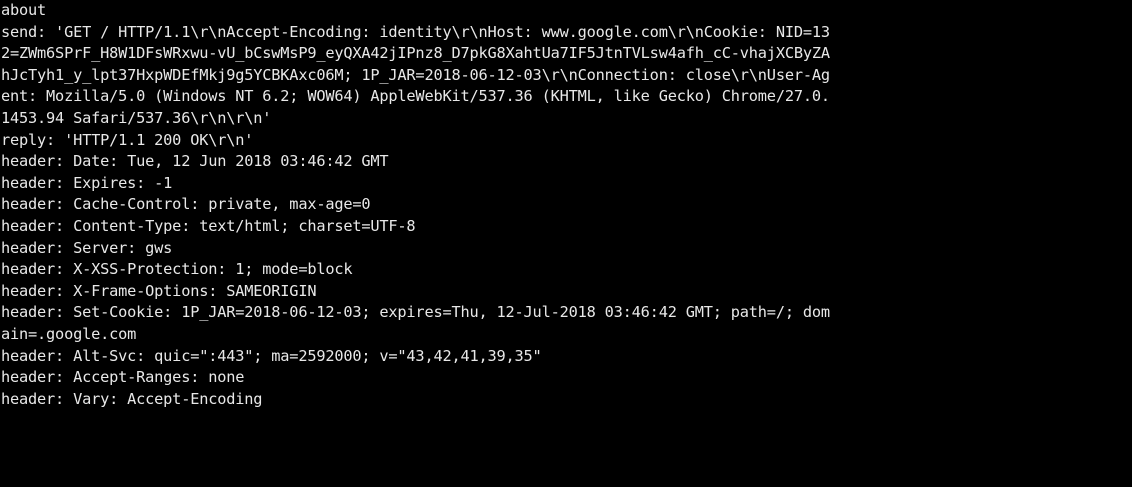 The image size is (1132, 487). I want to click on terminal-line-header-expires: header: Expires: -1, so click(87, 182).